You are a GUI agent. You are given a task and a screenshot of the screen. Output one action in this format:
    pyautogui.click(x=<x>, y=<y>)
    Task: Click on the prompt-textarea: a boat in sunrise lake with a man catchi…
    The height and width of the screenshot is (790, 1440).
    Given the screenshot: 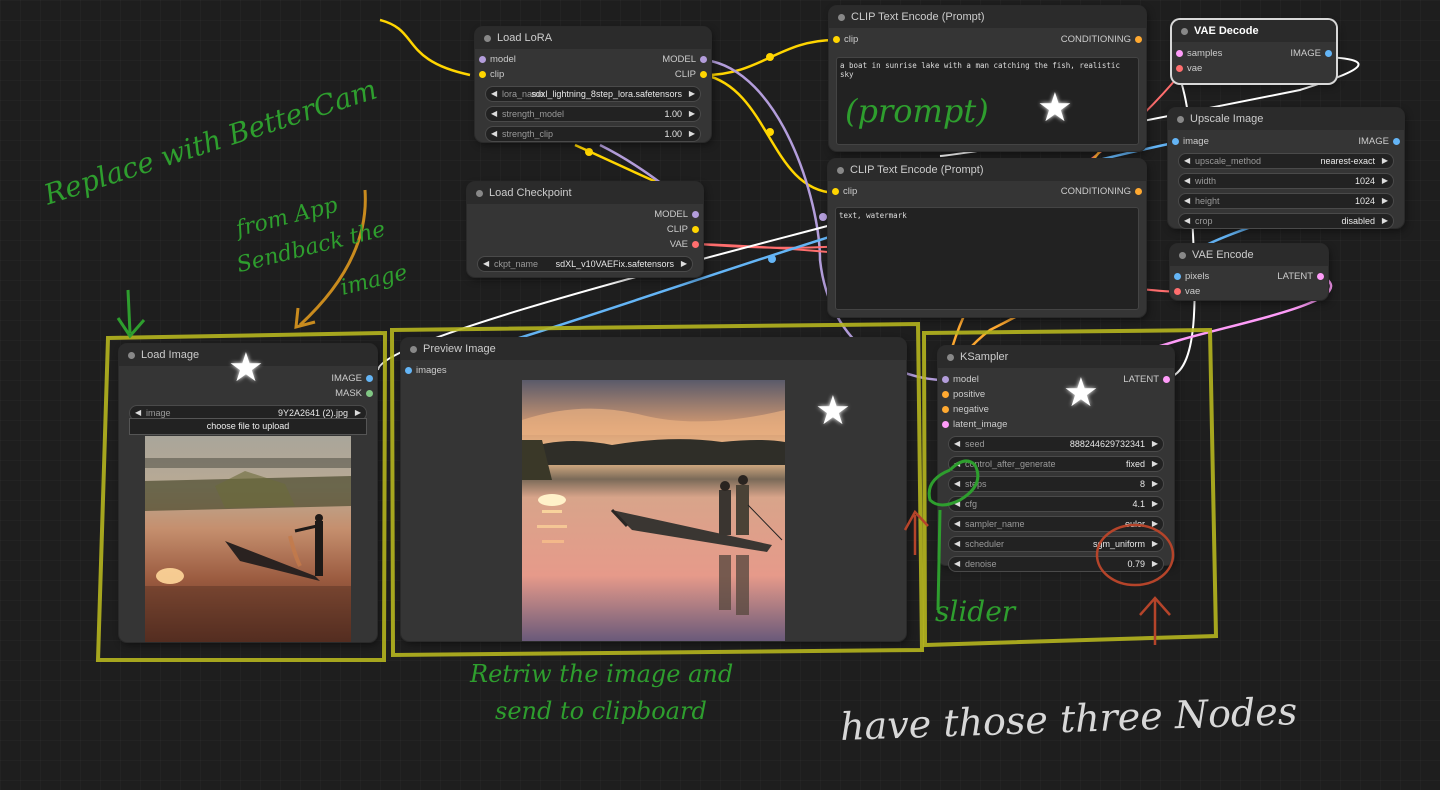 What is the action you would take?
    pyautogui.click(x=987, y=101)
    